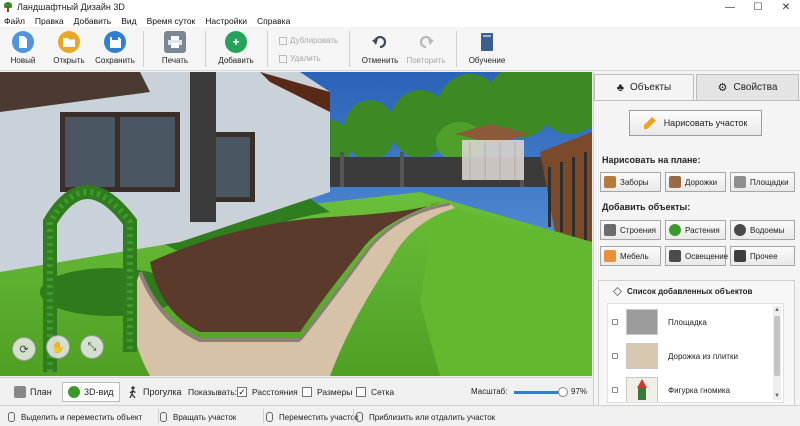  Describe the element at coordinates (93, 21) in the screenshot. I see `menu-add: Добавить` at that location.